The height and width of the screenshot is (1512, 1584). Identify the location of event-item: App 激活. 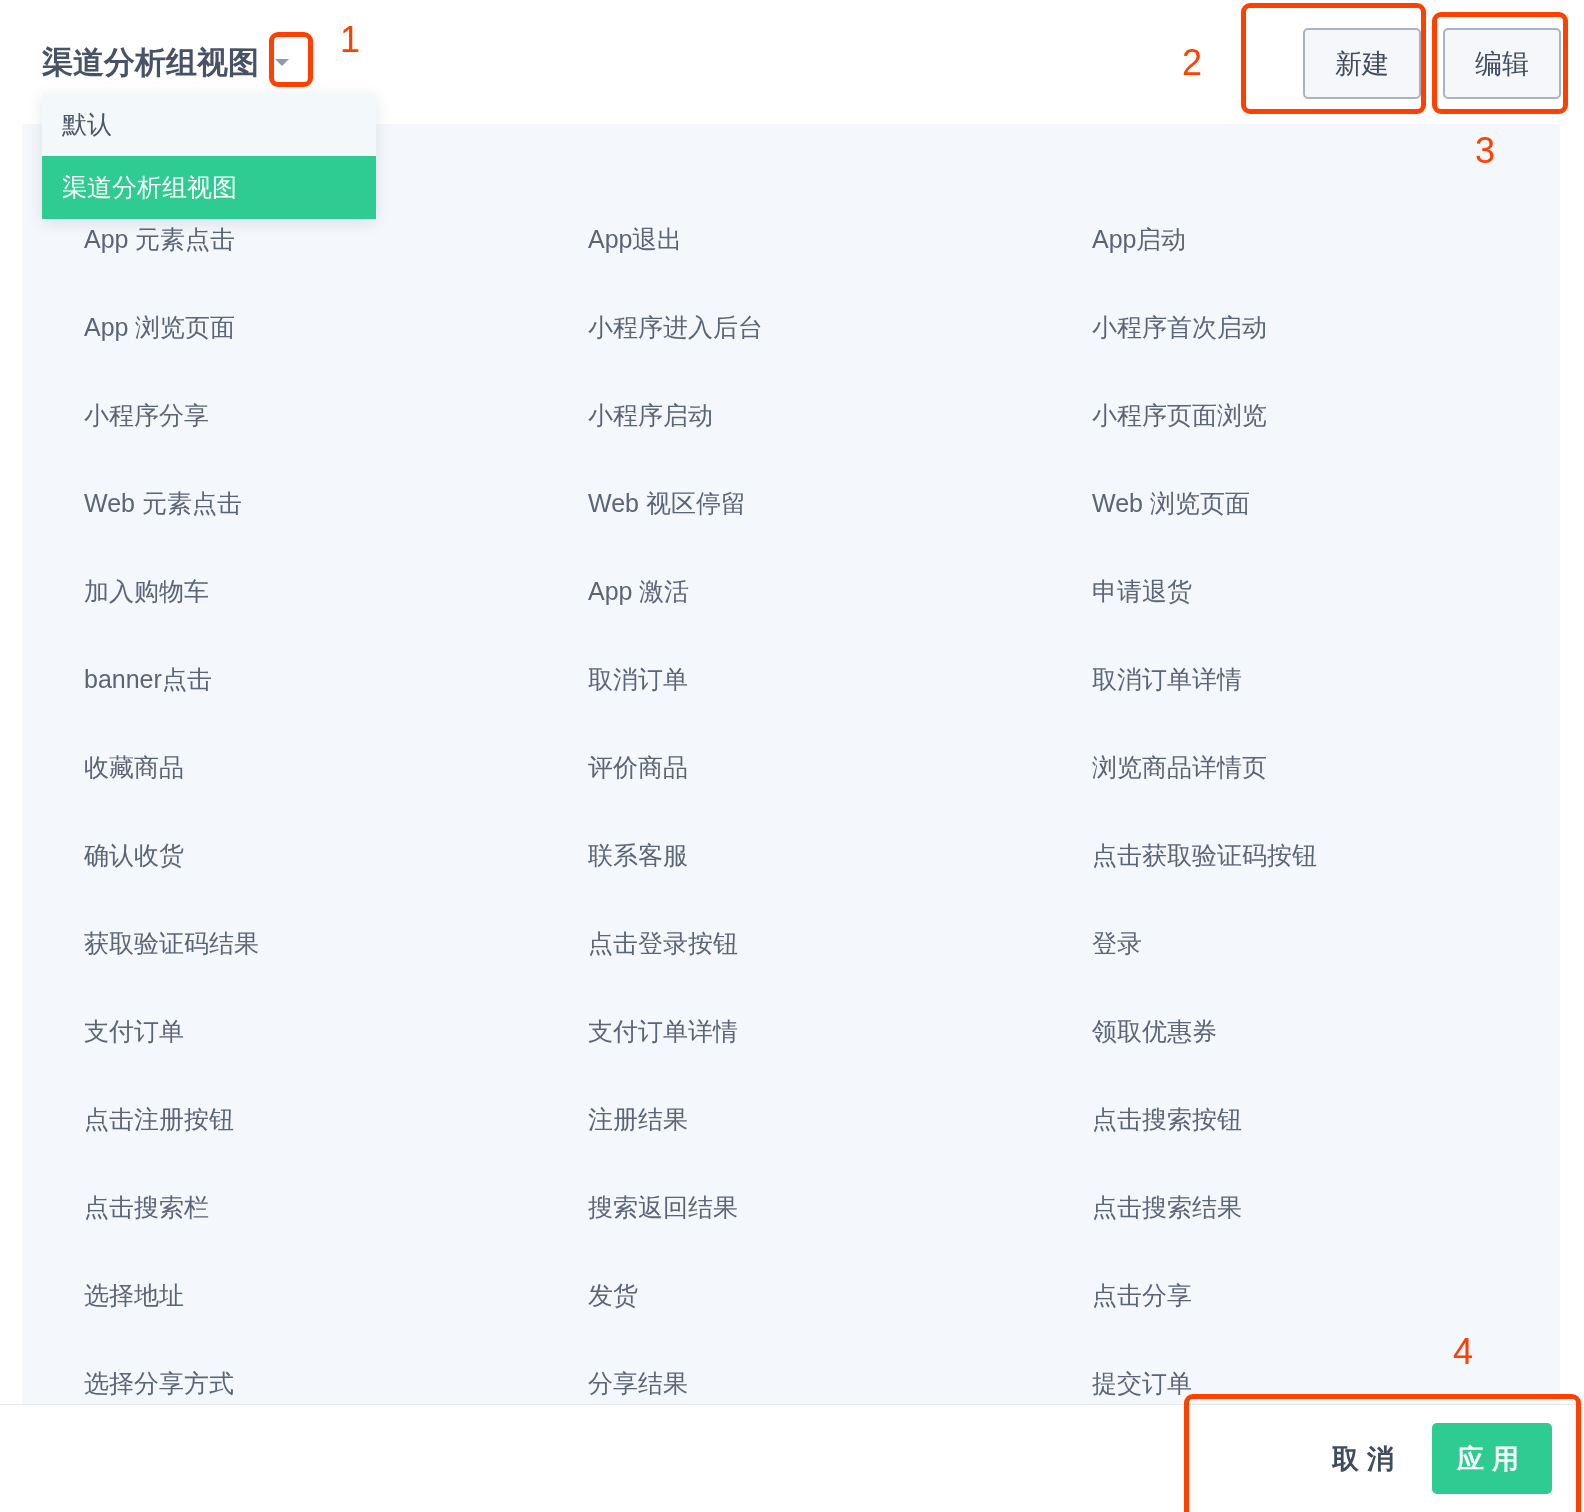
(639, 591).